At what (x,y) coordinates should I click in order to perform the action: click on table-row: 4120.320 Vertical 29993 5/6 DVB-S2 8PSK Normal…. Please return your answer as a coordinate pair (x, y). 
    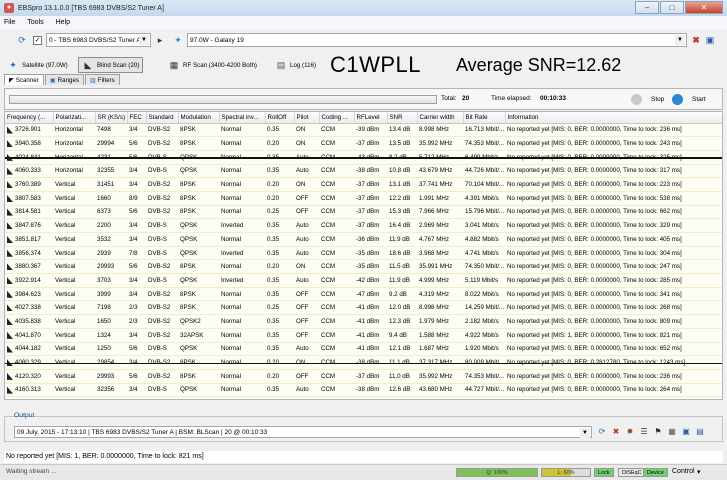
    Looking at the image, I should click on (363, 376).